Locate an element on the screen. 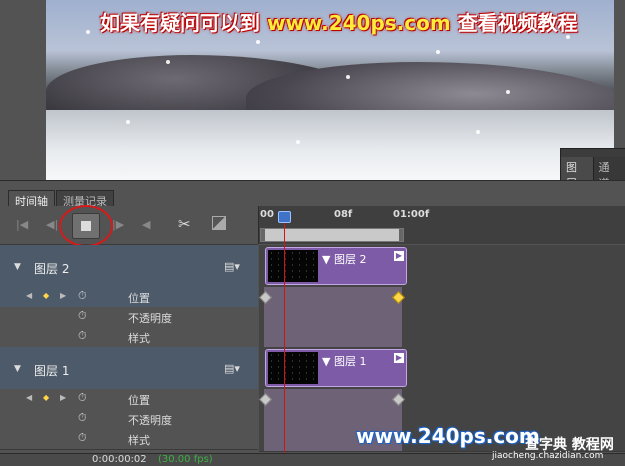  clip-name: 图层 1 is located at coordinates (350, 361).